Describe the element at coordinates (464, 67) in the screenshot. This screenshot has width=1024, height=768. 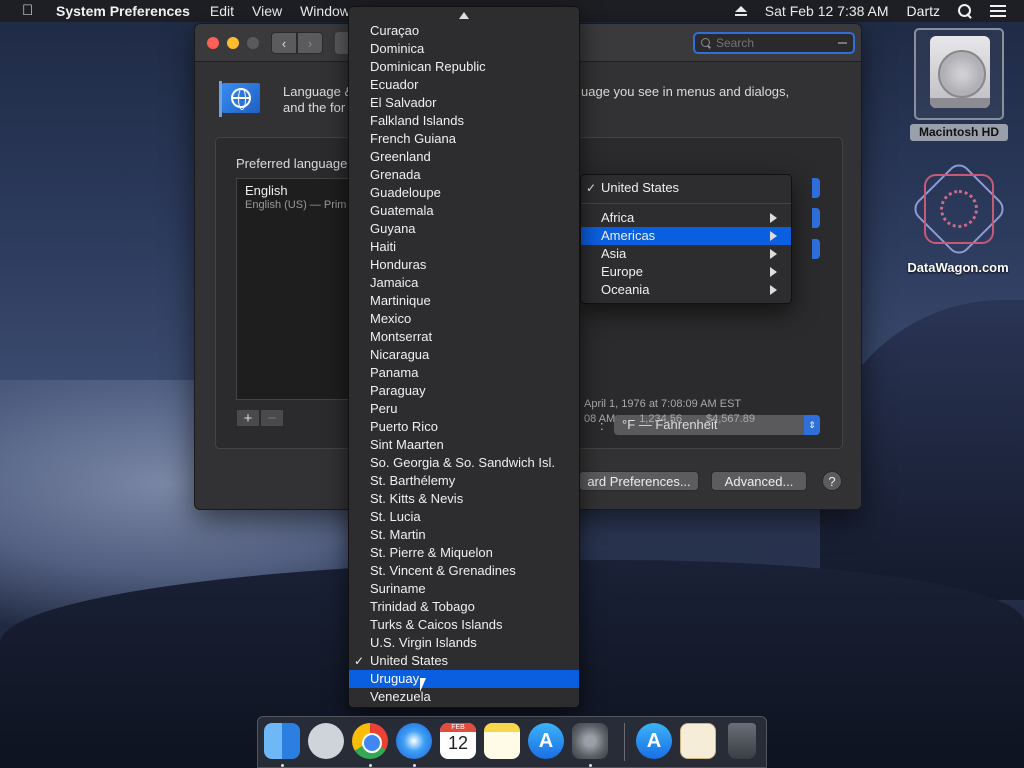
I see `country-menu-item: Dominican Republic` at that location.